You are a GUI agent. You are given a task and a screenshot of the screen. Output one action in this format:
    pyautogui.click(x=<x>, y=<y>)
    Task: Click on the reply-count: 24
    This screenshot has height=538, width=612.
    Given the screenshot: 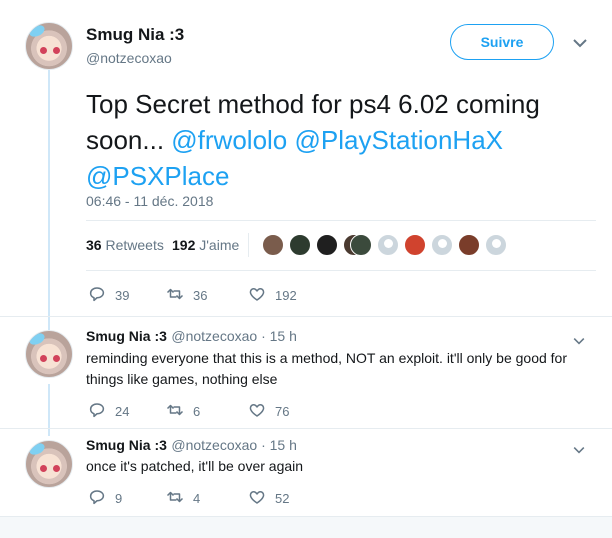 What is the action you would take?
    pyautogui.click(x=122, y=411)
    